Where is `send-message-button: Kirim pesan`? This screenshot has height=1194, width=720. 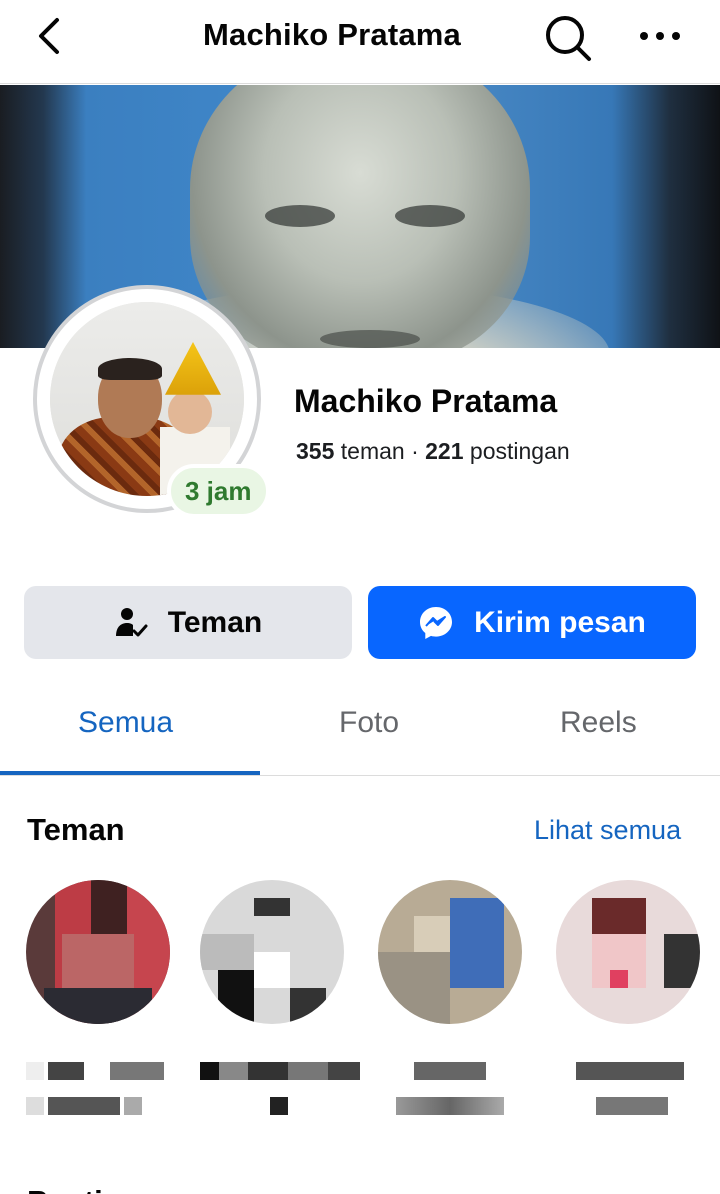
send-message-button: Kirim pesan is located at coordinates (532, 622).